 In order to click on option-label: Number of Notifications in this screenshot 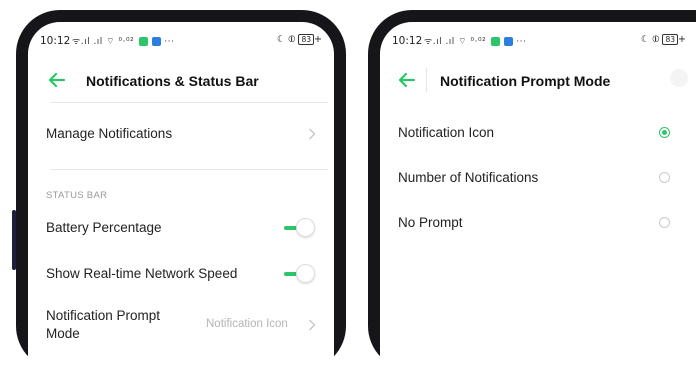, I will do `click(468, 177)`.